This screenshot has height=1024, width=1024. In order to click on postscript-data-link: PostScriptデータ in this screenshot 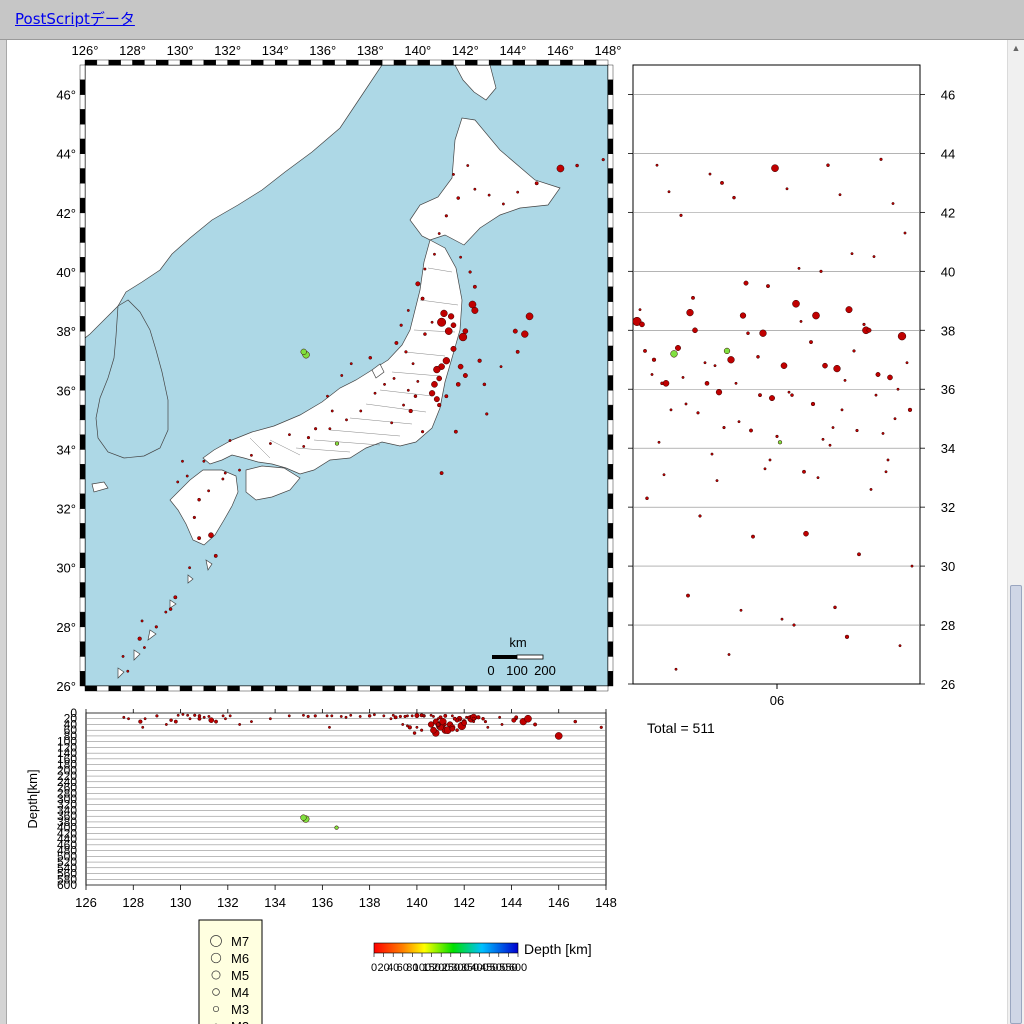, I will do `click(75, 18)`.